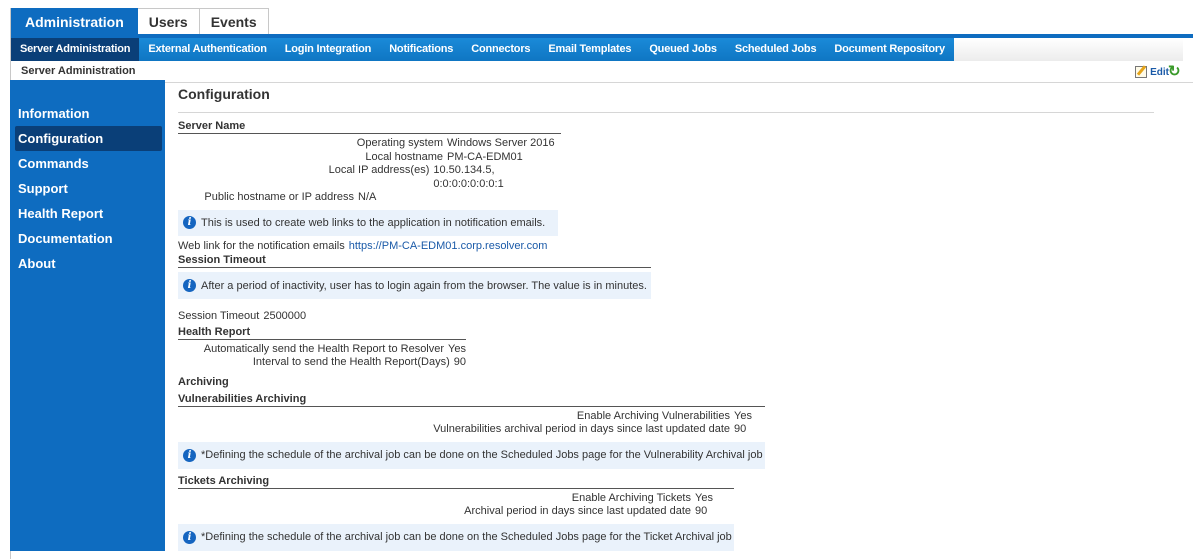  I want to click on public-host-value: N/A, so click(367, 197).